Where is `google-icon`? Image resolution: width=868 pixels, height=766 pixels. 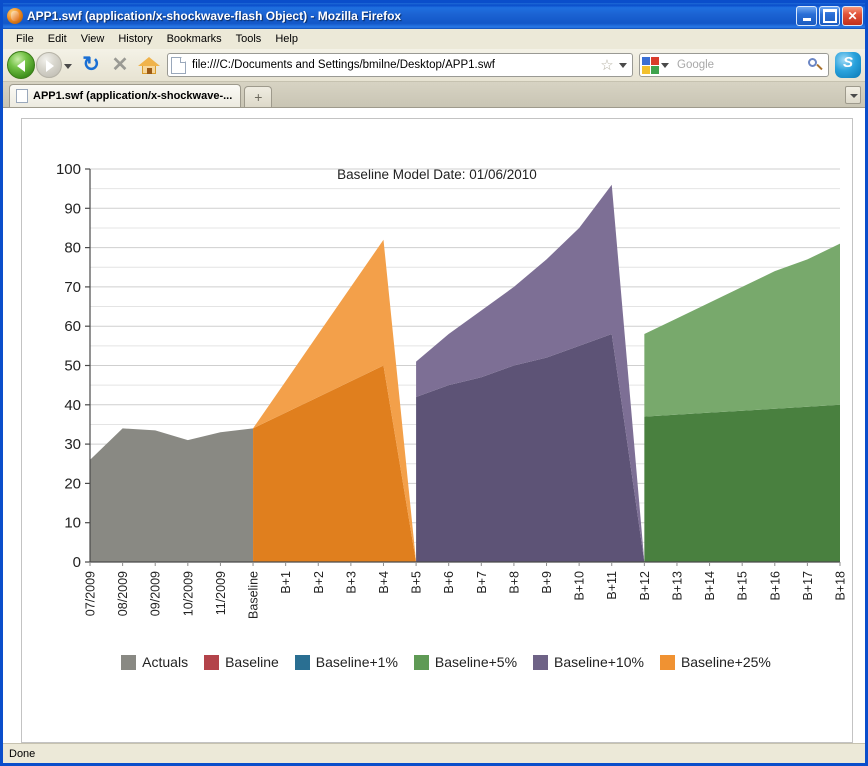
google-icon is located at coordinates (650, 65).